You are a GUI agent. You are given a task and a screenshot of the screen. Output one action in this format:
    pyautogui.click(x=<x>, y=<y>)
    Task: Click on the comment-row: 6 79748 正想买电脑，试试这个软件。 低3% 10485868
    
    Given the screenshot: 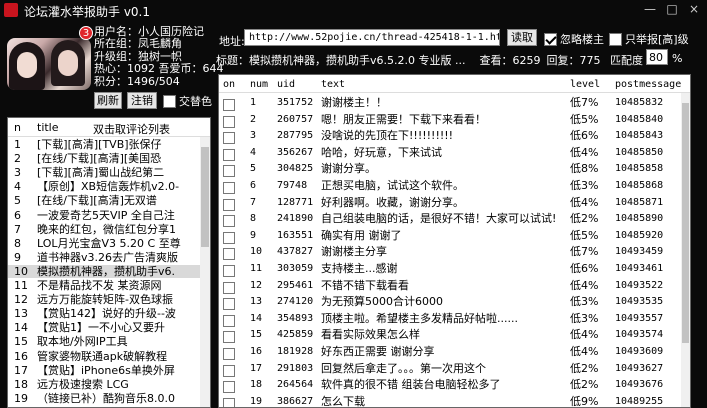 What is the action you would take?
    pyautogui.click(x=451, y=185)
    